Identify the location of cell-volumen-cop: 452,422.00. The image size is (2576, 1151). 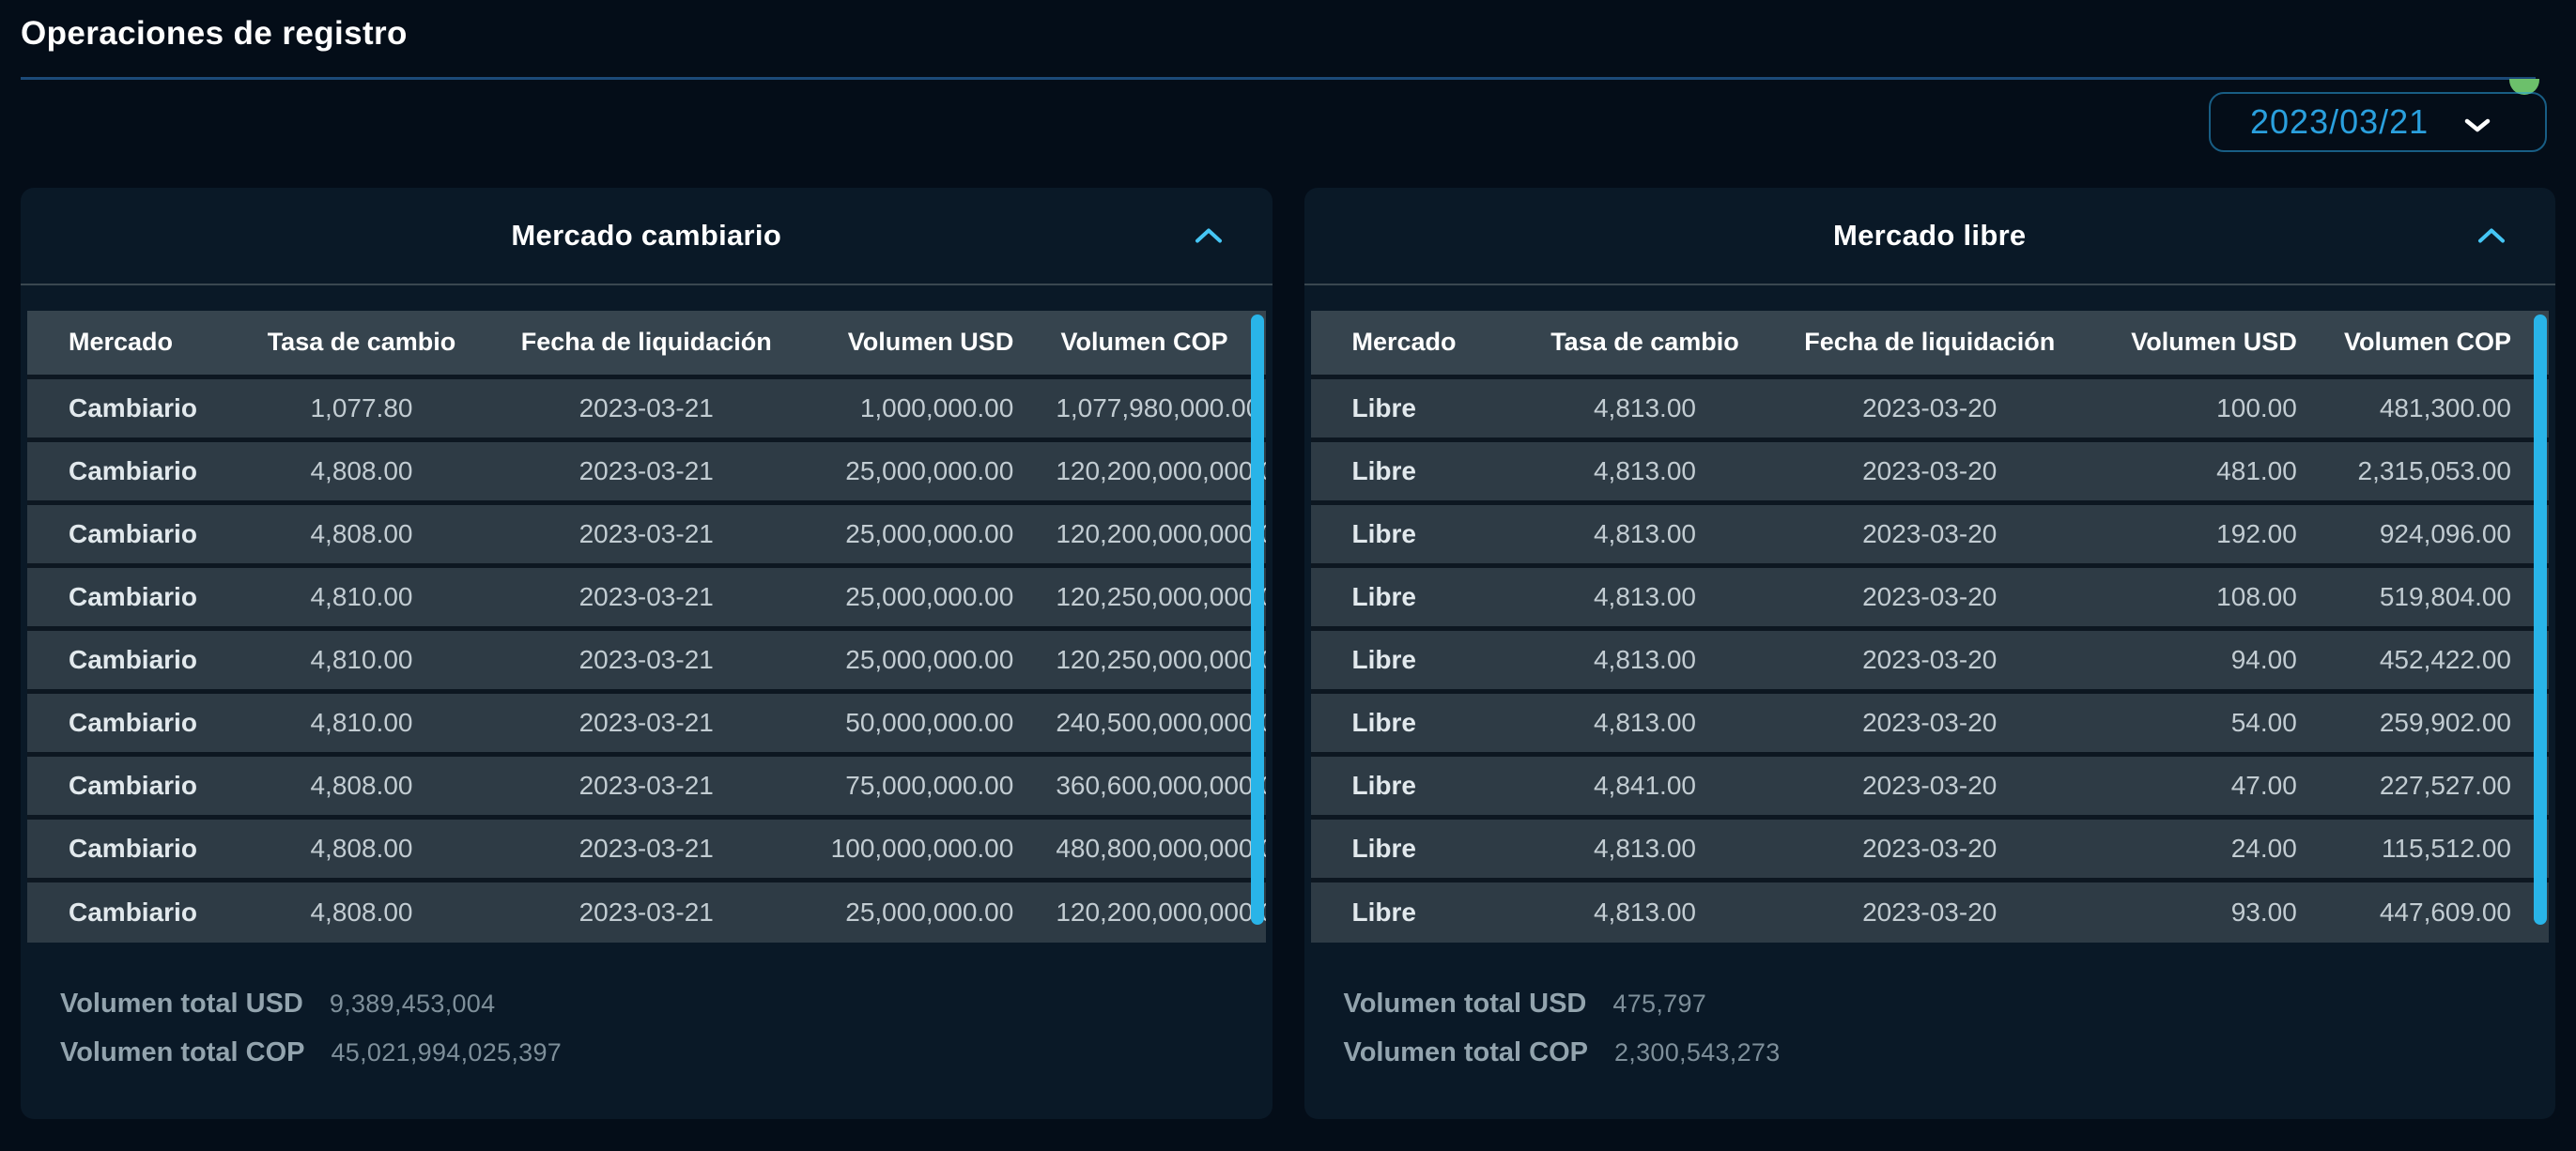
(2443, 659).